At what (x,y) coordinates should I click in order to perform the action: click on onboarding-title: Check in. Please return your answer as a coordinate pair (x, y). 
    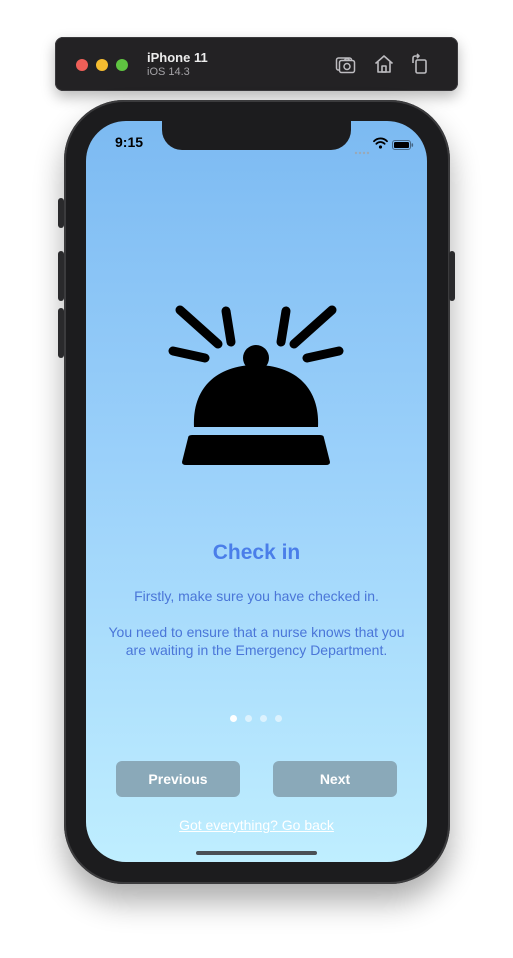
    Looking at the image, I should click on (256, 552).